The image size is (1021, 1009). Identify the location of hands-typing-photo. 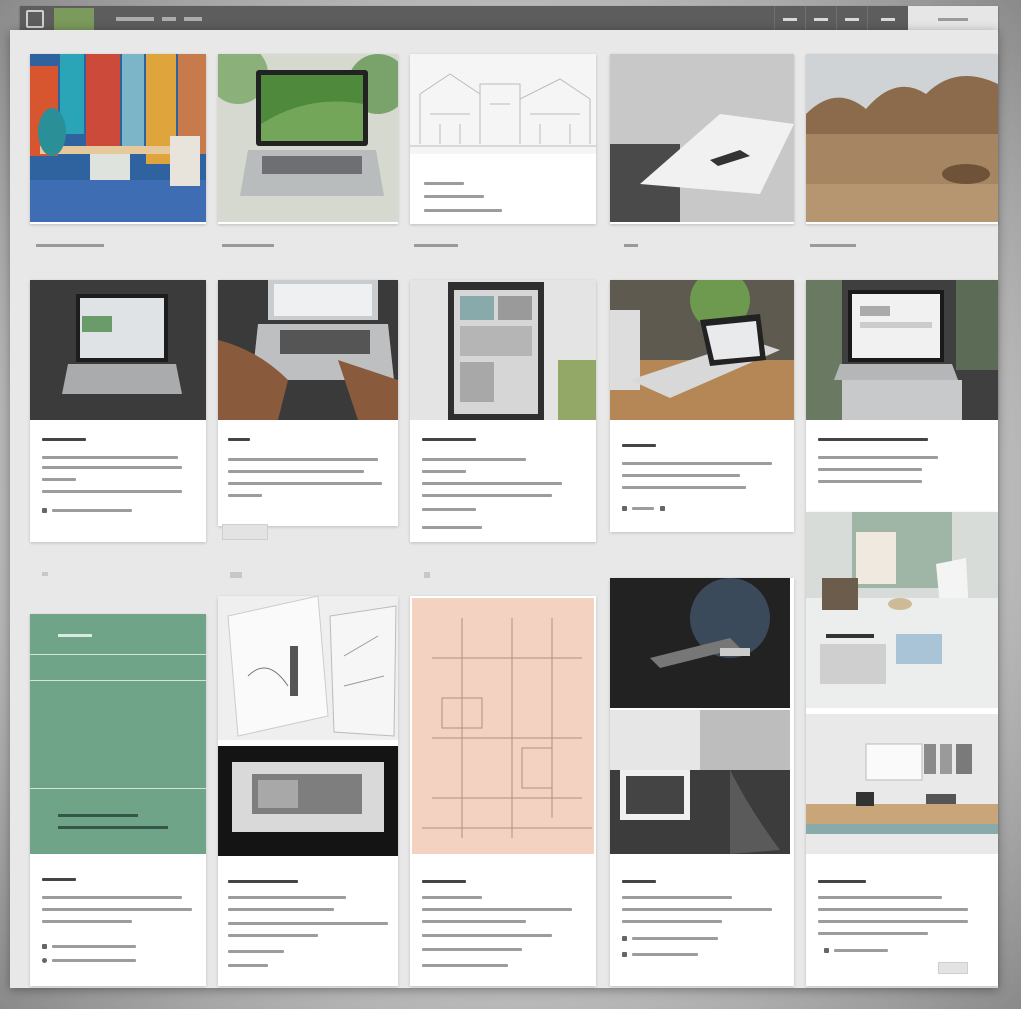
(308, 350).